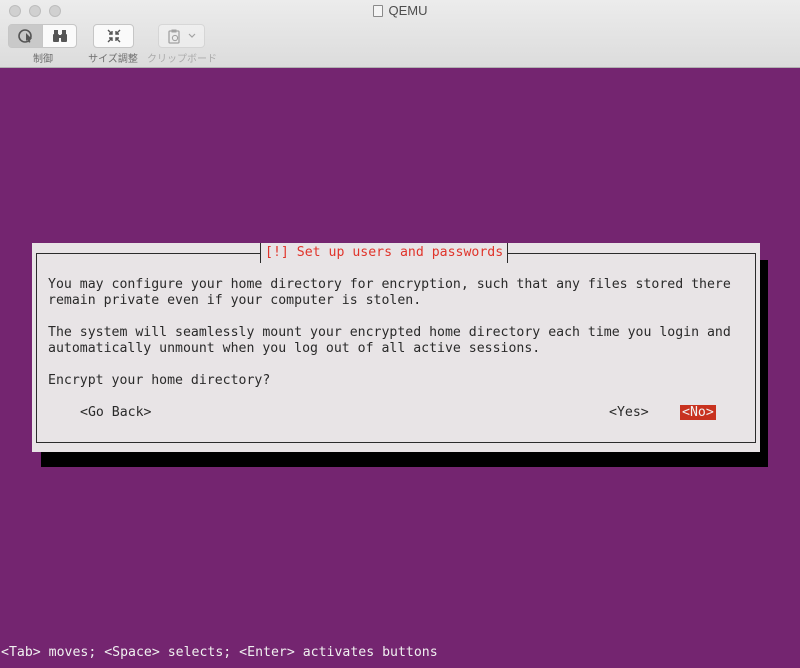 The width and height of the screenshot is (800, 668). I want to click on pointer-capture-button, so click(25, 36).